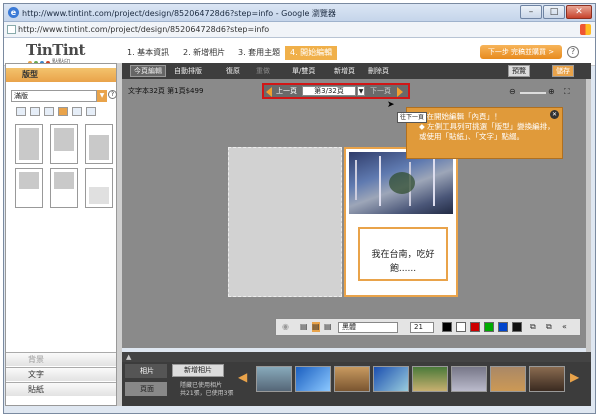 This screenshot has height=417, width=600. I want to click on browser-icon: e, so click(13, 12).